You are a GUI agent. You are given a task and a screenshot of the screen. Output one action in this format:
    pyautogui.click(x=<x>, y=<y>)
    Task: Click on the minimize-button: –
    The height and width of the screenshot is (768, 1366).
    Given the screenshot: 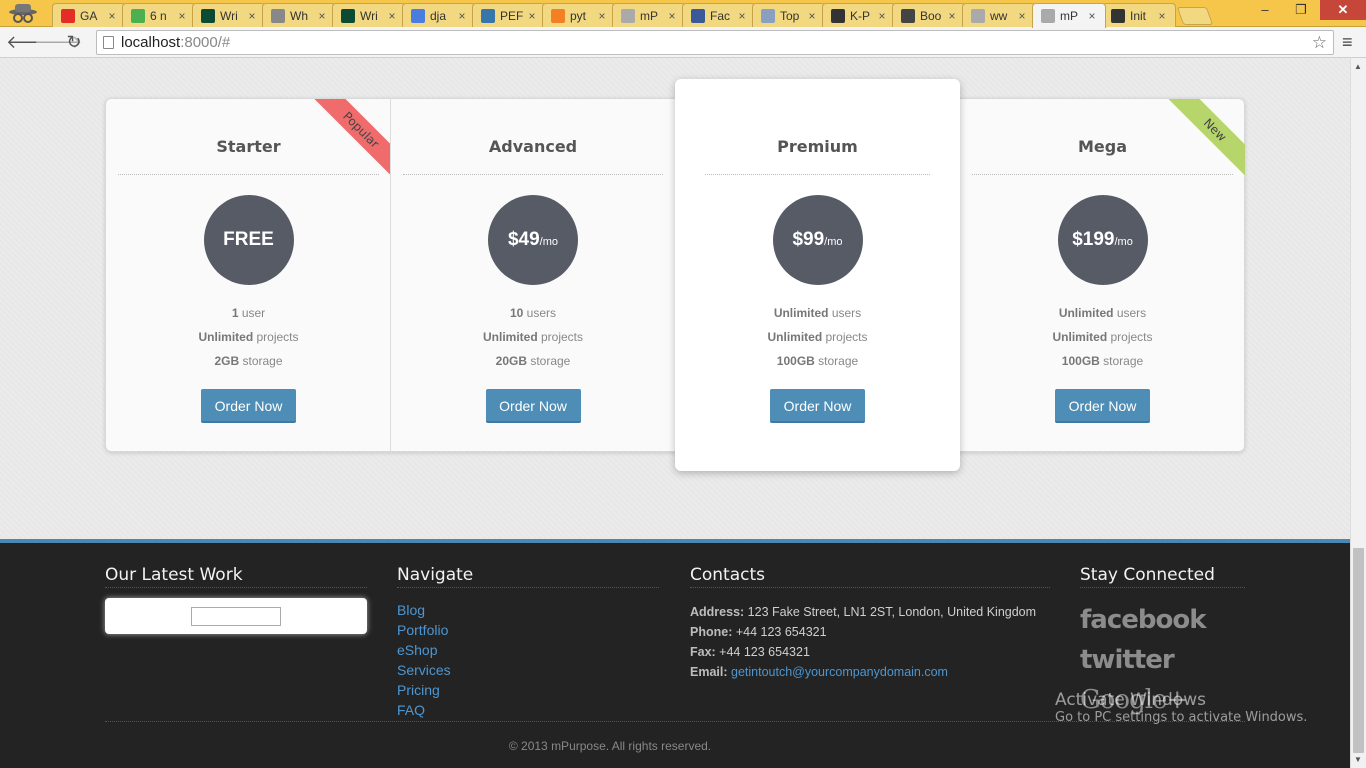 What is the action you would take?
    pyautogui.click(x=1265, y=10)
    